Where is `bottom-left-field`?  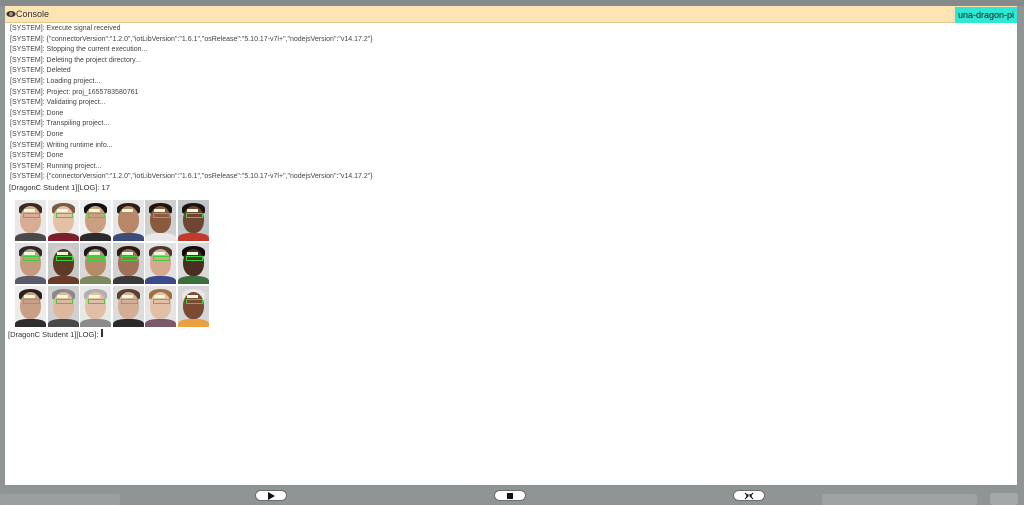 bottom-left-field is located at coordinates (60, 499).